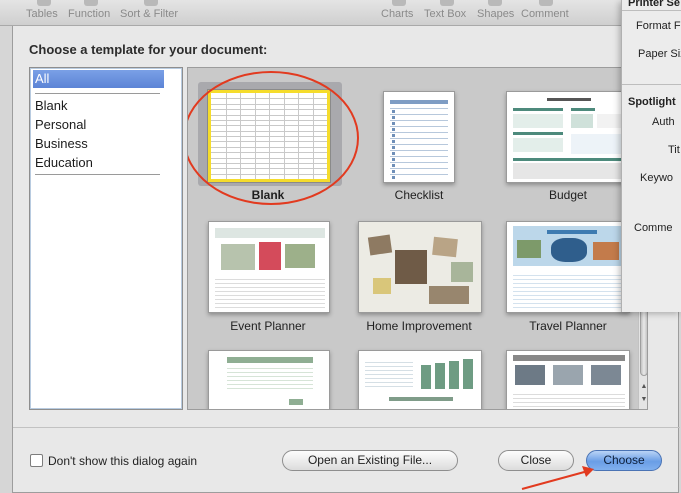  Describe the element at coordinates (654, 4) in the screenshot. I see `inspector-printer-section: Printer Se` at that location.